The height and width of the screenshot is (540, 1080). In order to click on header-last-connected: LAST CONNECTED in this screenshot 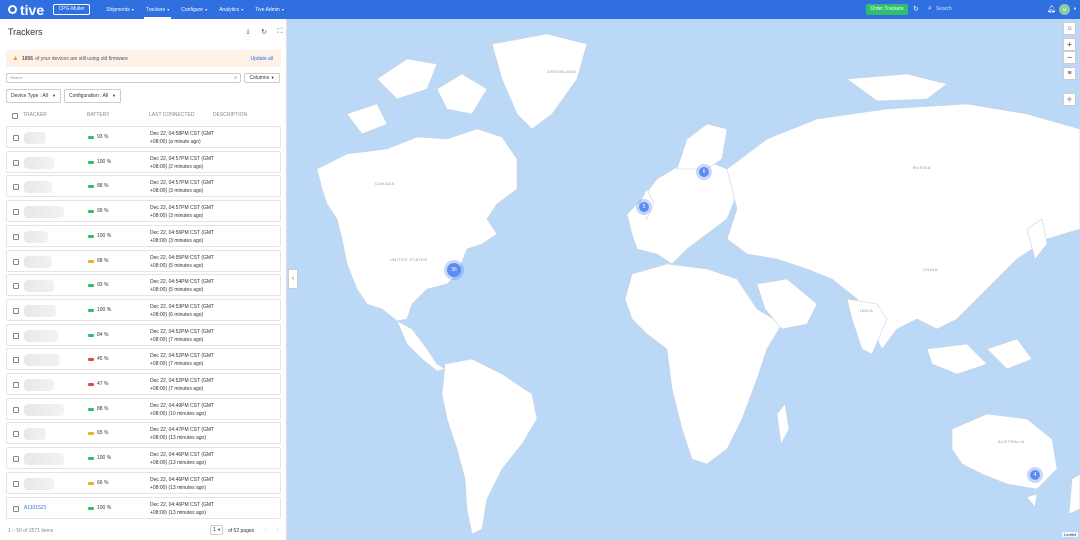, I will do `click(171, 115)`.